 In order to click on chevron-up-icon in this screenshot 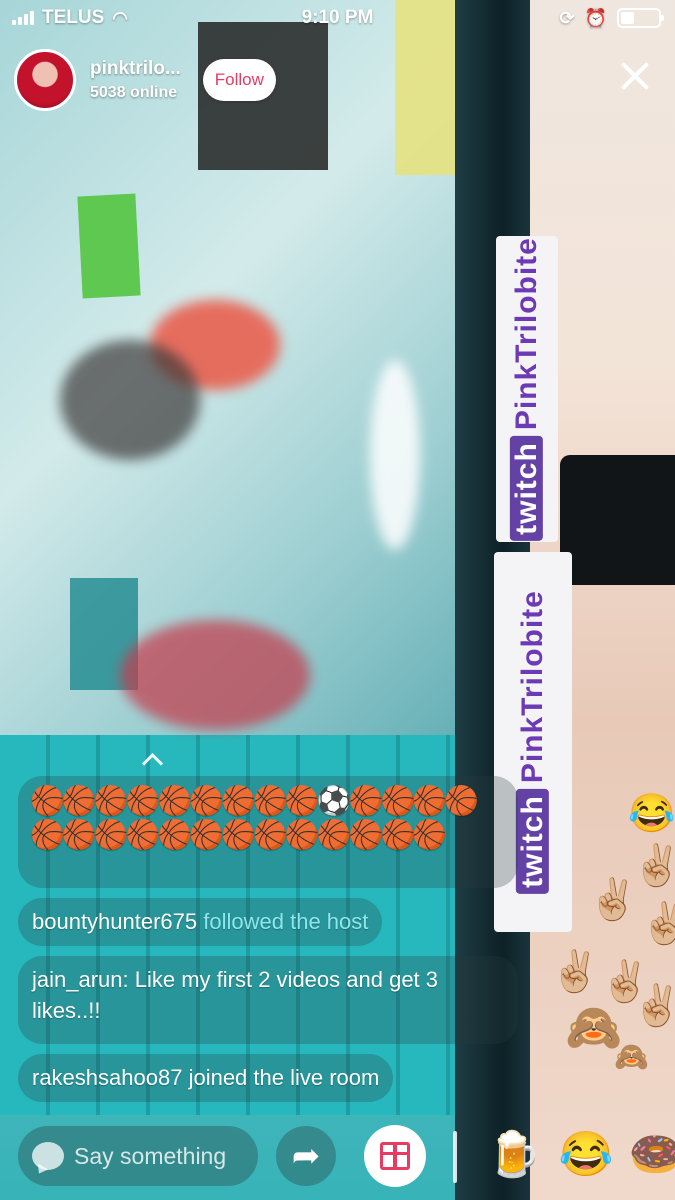, I will do `click(153, 759)`.